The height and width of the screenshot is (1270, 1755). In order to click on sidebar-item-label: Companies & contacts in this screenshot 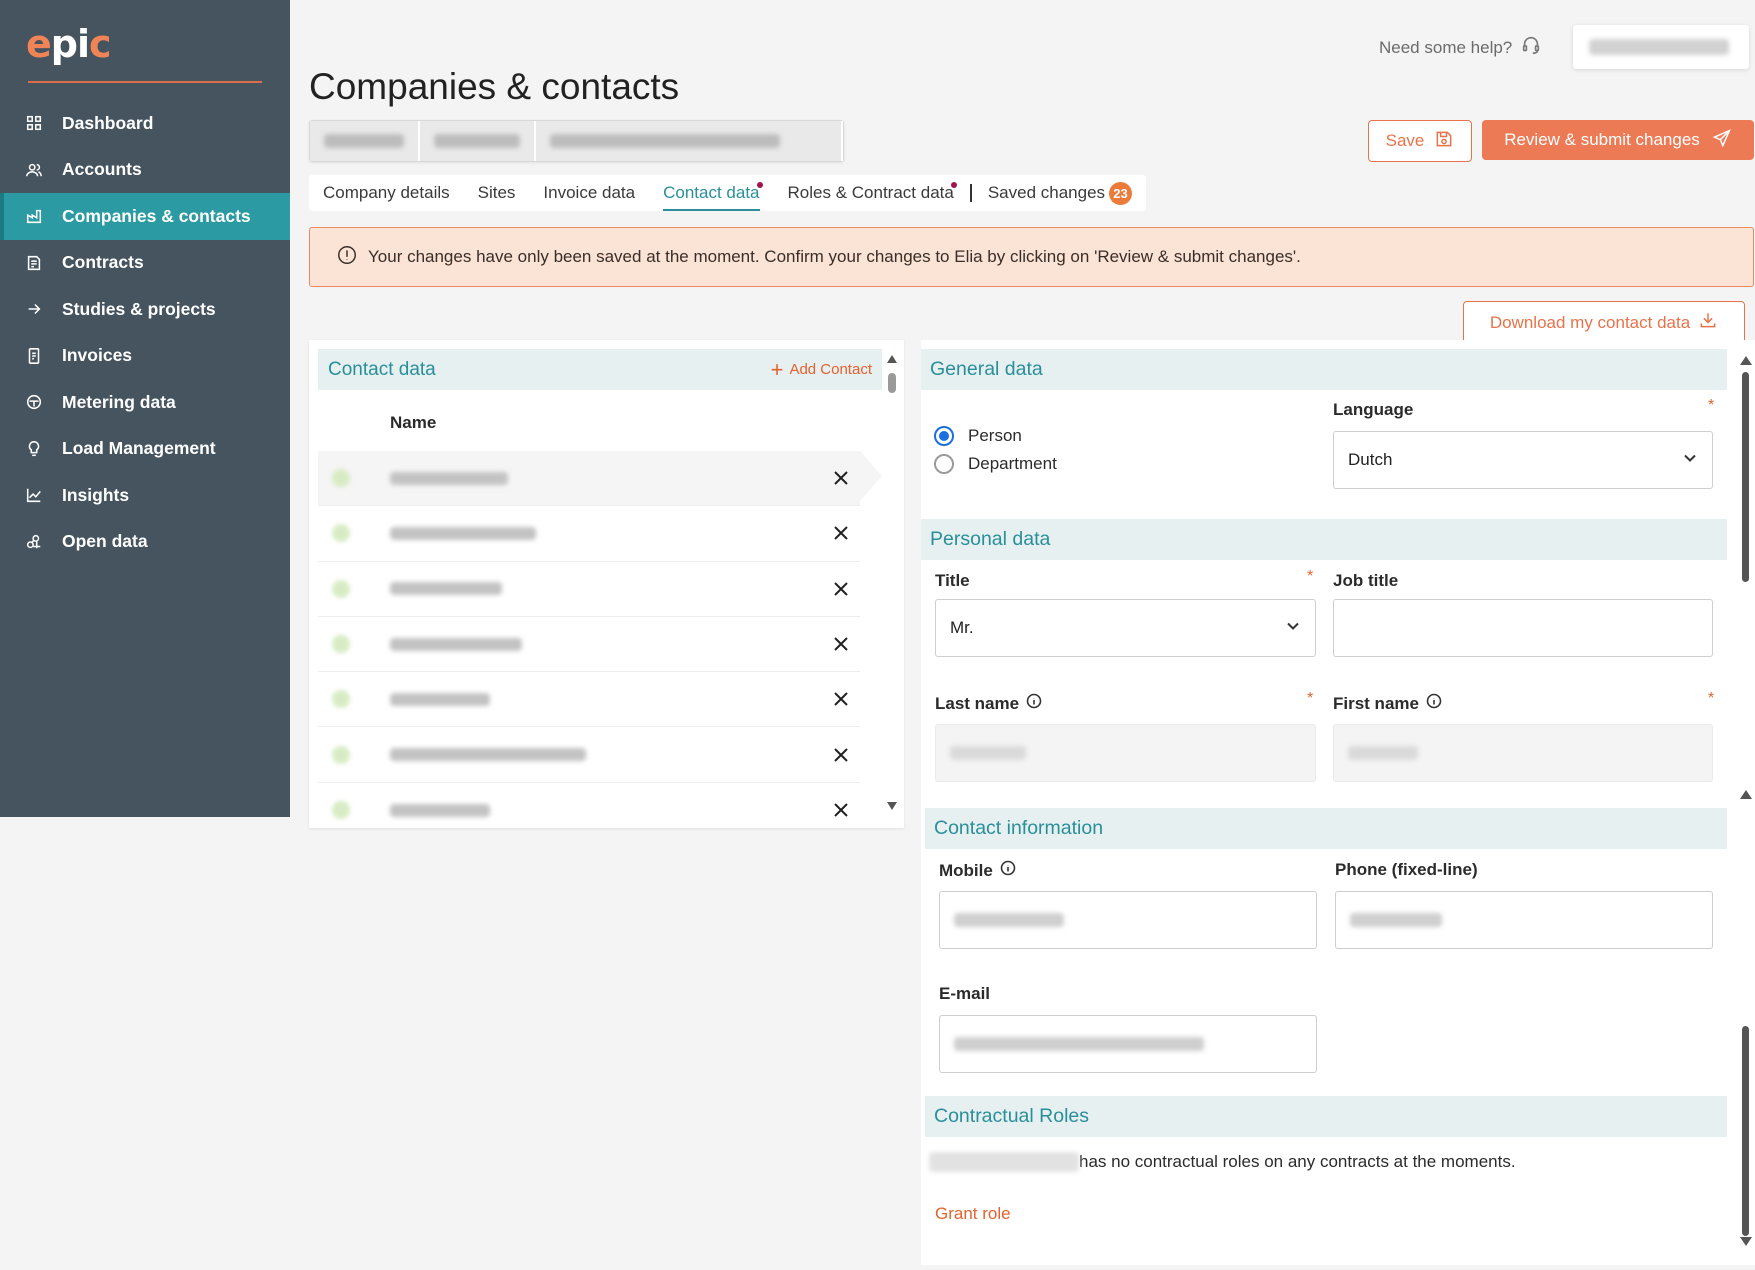, I will do `click(156, 215)`.